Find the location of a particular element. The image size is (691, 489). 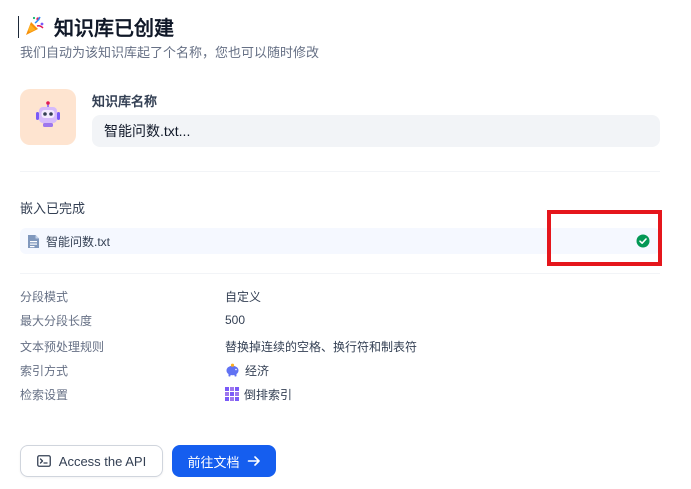

piggy-bank-icon is located at coordinates (232, 370).